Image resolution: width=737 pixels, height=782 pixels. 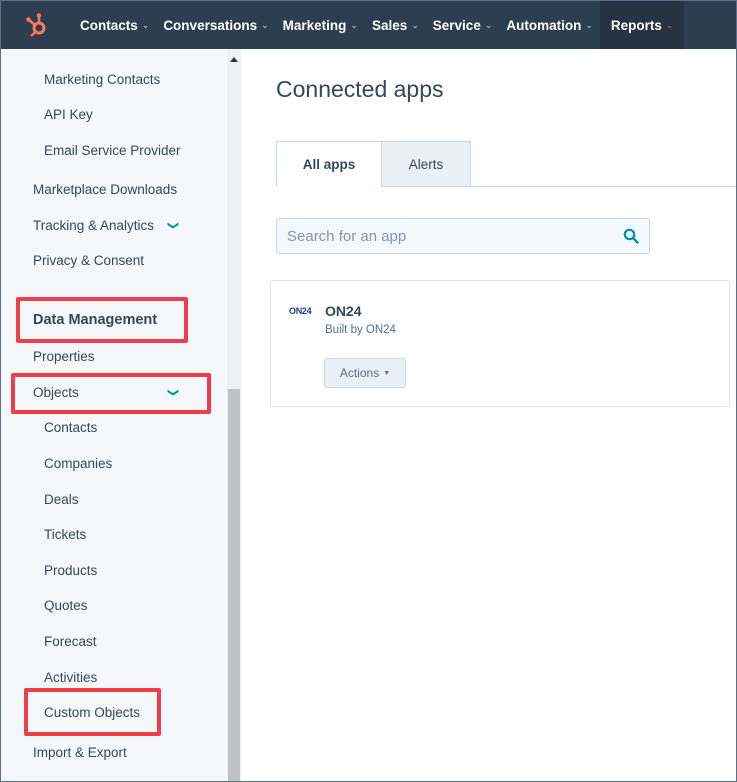 I want to click on actions-button-label: Actions, so click(x=359, y=373).